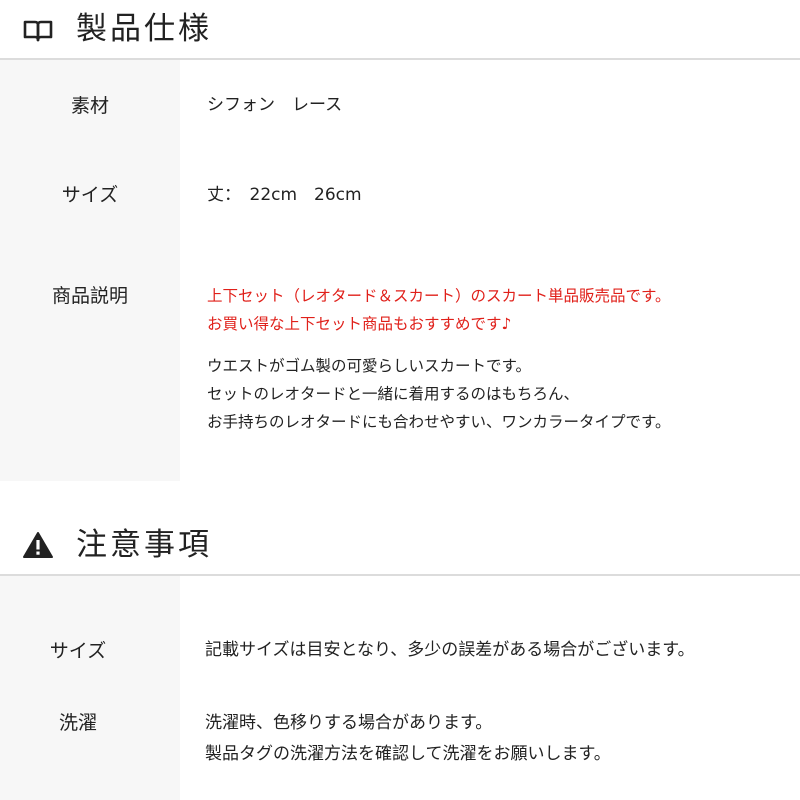 The width and height of the screenshot is (800, 800). I want to click on spec-section-title: 製品仕様, so click(144, 29).